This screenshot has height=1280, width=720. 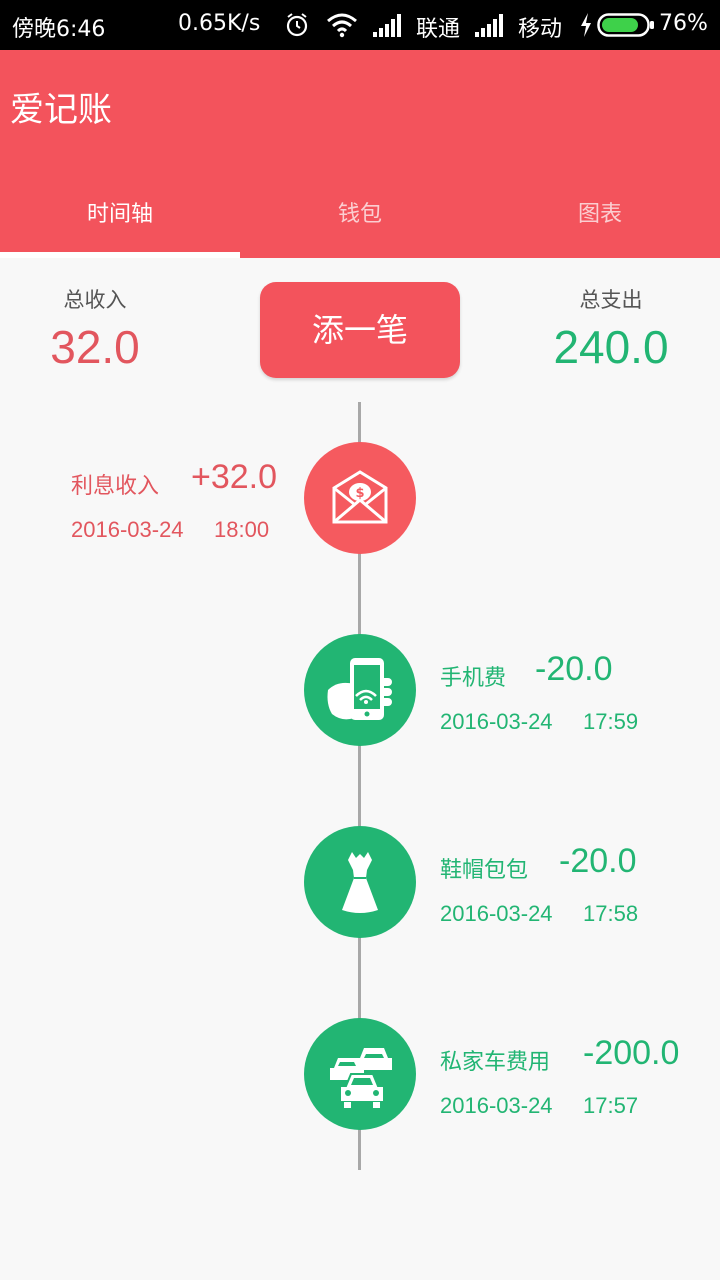 What do you see at coordinates (631, 1053) in the screenshot?
I see `entry-amount: -200.0` at bounding box center [631, 1053].